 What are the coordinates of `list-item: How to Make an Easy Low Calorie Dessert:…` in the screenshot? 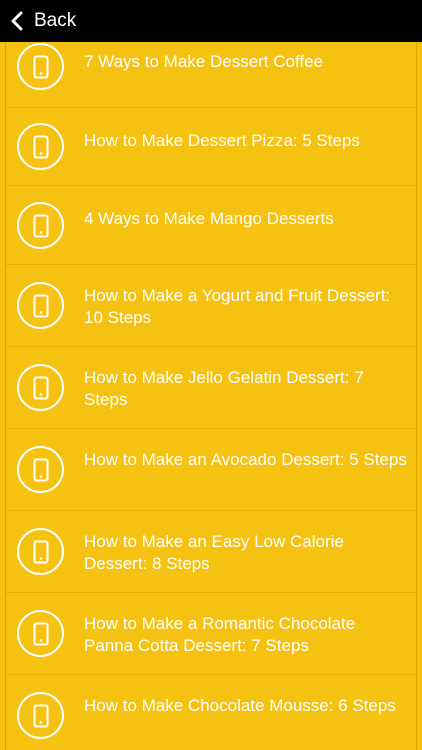 It's located at (211, 552).